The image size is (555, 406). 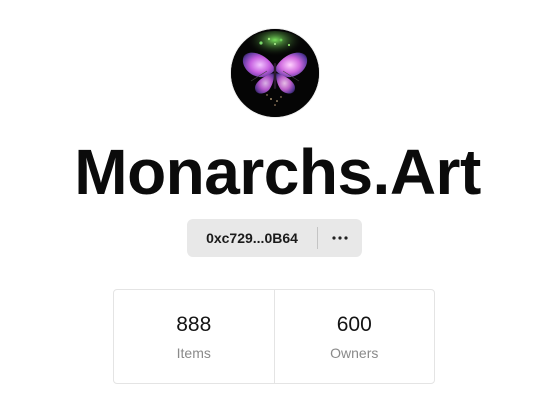 I want to click on collection-stats: 888 Items 600 Owners, so click(x=274, y=336).